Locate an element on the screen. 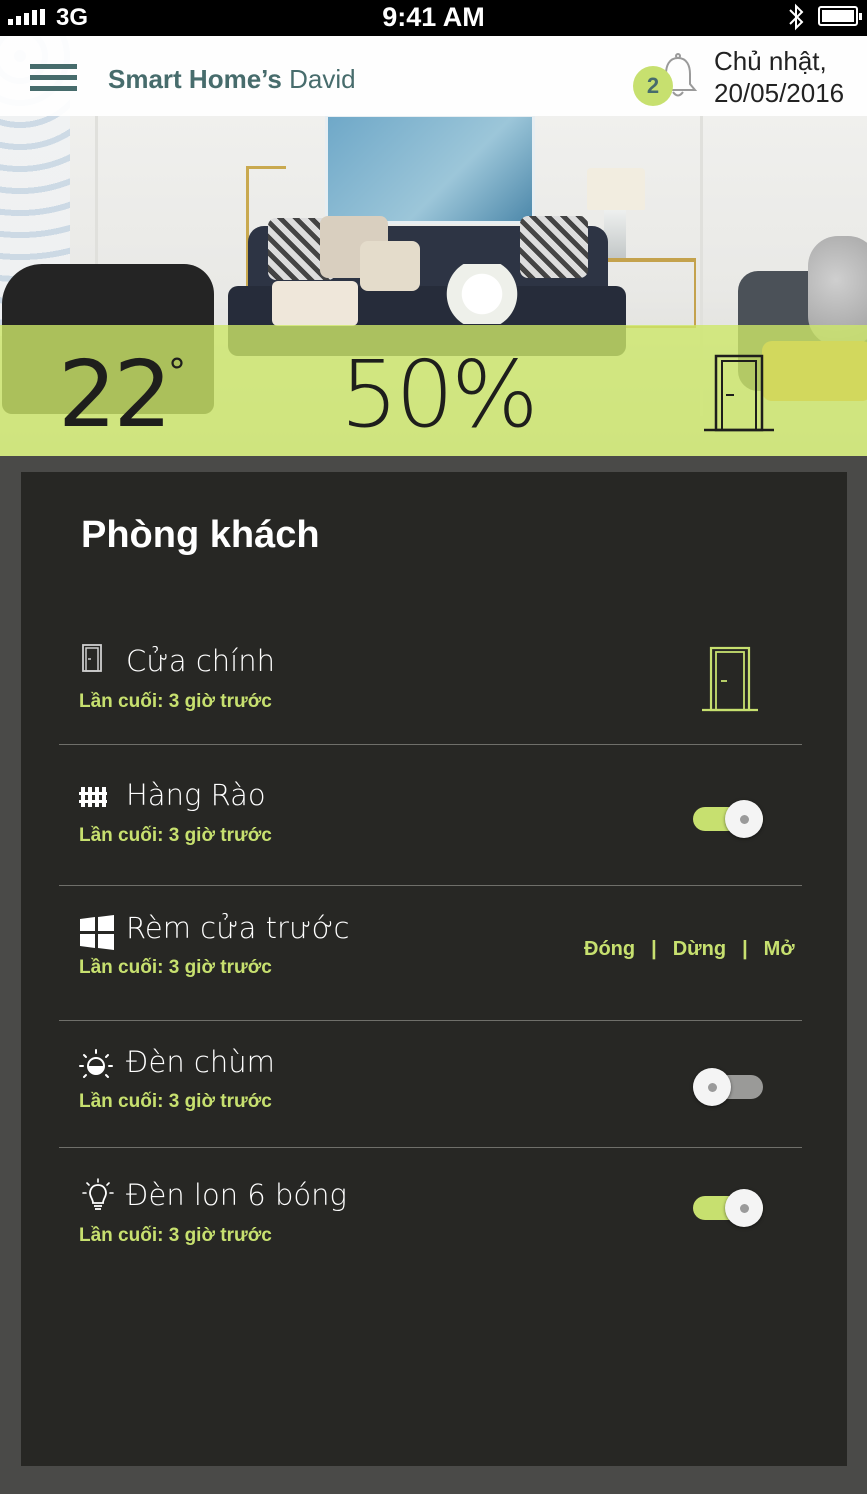 The height and width of the screenshot is (1494, 867). hamburger-menu-icon is located at coordinates (53, 78).